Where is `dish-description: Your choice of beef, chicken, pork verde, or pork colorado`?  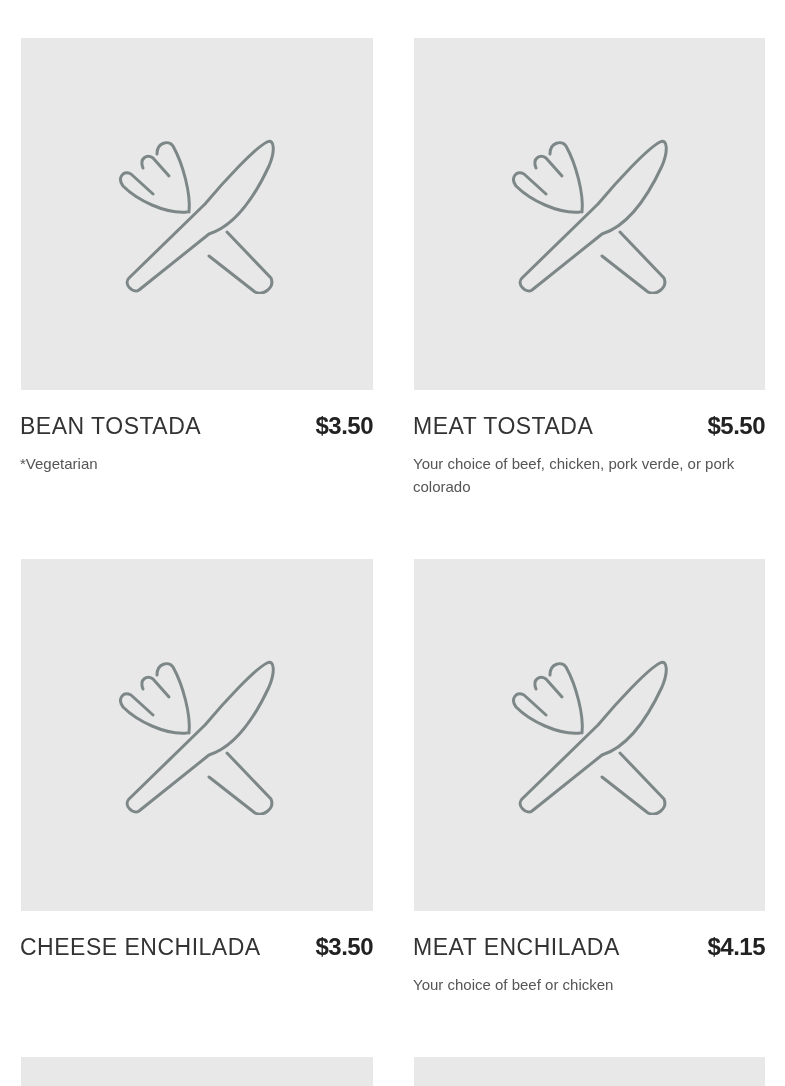 dish-description: Your choice of beef, chicken, pork verde, or pork colorado is located at coordinates (574, 475).